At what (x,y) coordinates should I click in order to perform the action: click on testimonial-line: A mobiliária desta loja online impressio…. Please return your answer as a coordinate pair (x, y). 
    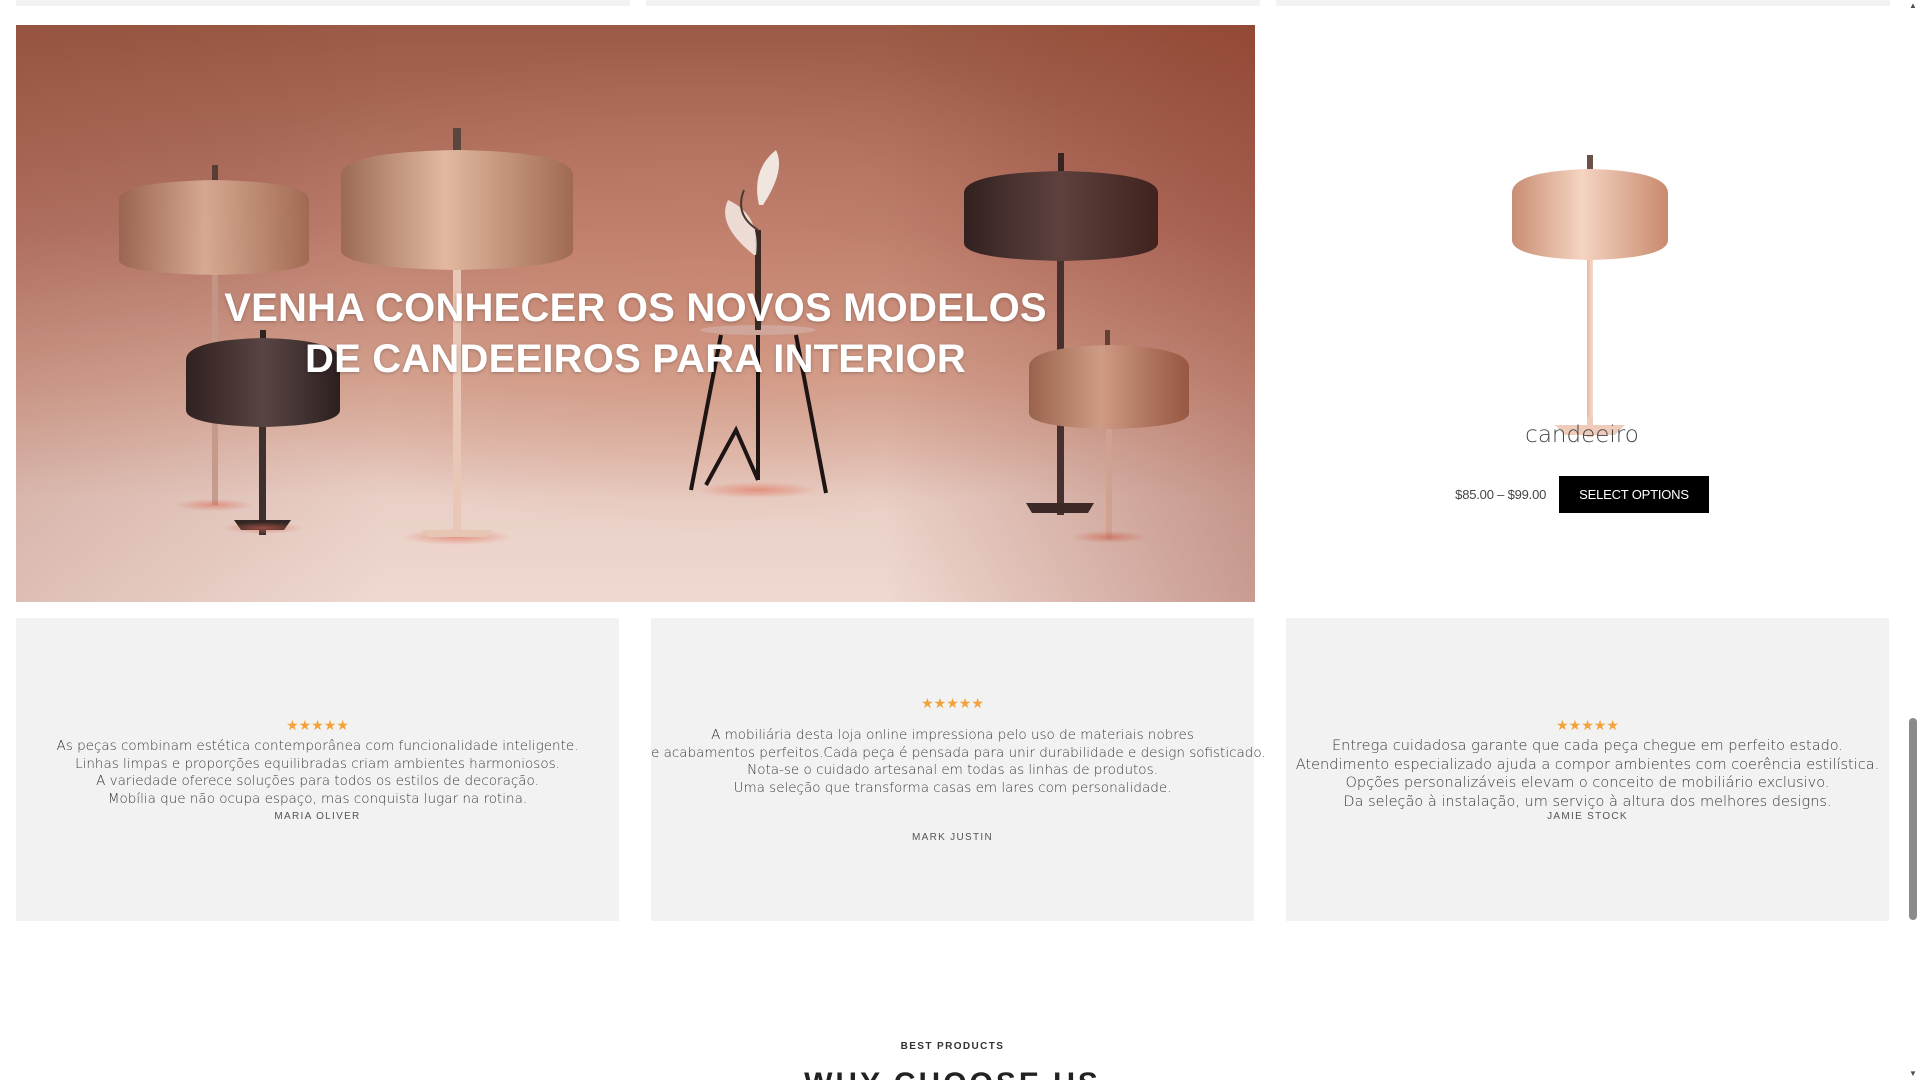
    Looking at the image, I should click on (952, 735).